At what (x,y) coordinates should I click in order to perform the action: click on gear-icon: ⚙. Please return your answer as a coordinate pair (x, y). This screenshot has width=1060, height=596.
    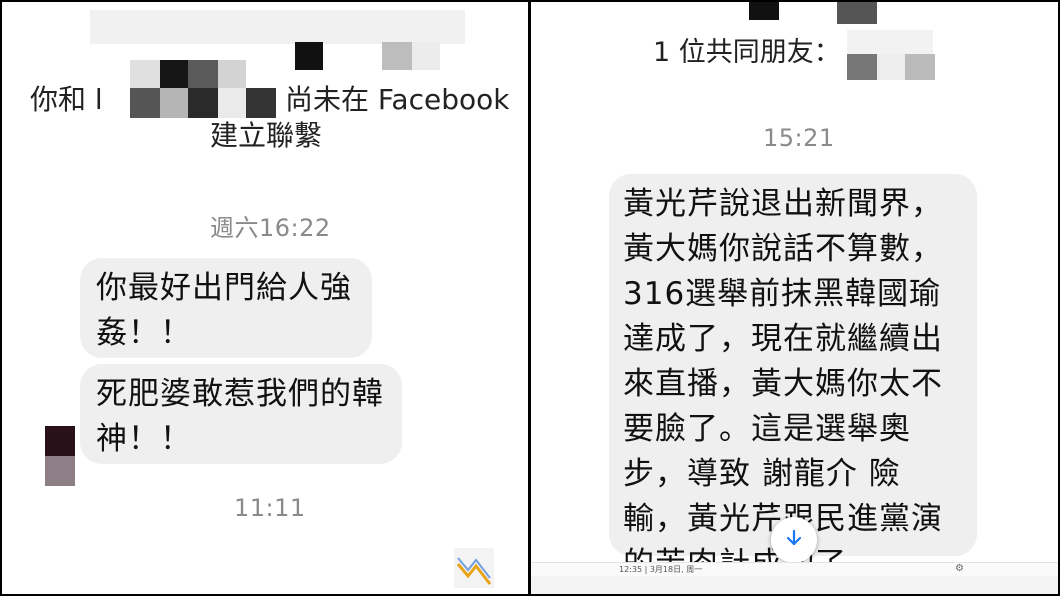
    Looking at the image, I should click on (959, 568).